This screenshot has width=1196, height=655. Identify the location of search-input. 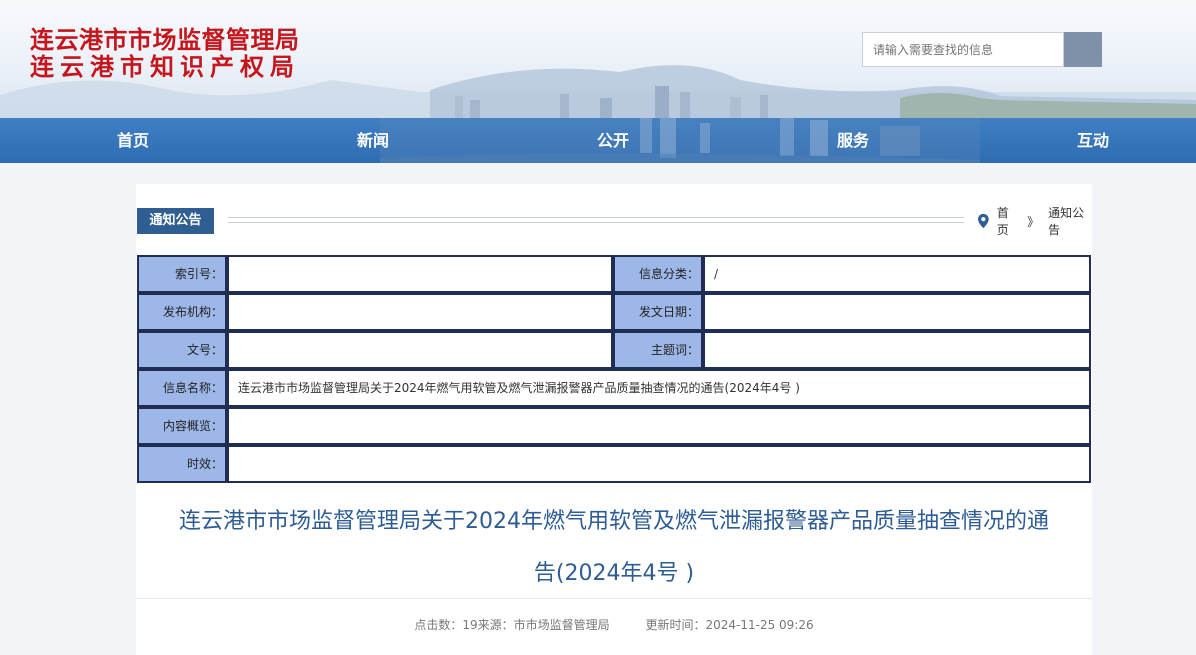
(963, 49).